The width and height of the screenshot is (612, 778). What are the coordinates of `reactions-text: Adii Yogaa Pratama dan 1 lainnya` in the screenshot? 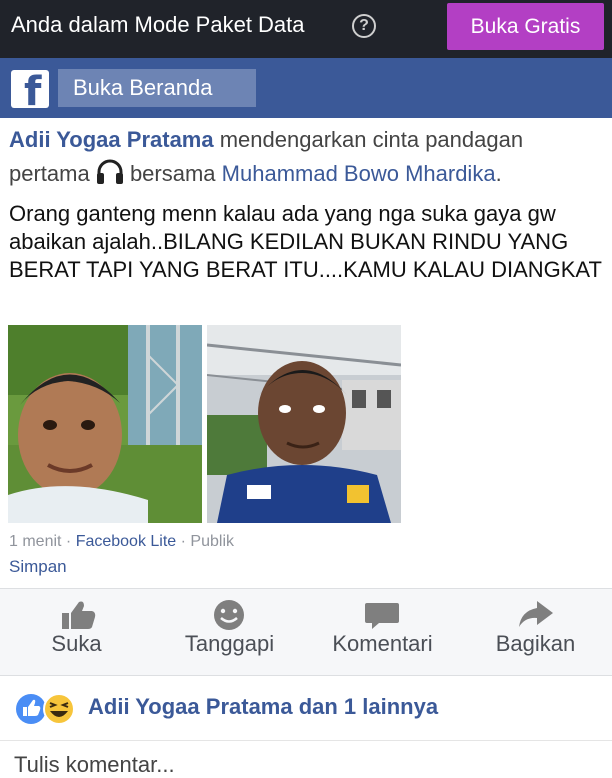 It's located at (263, 707).